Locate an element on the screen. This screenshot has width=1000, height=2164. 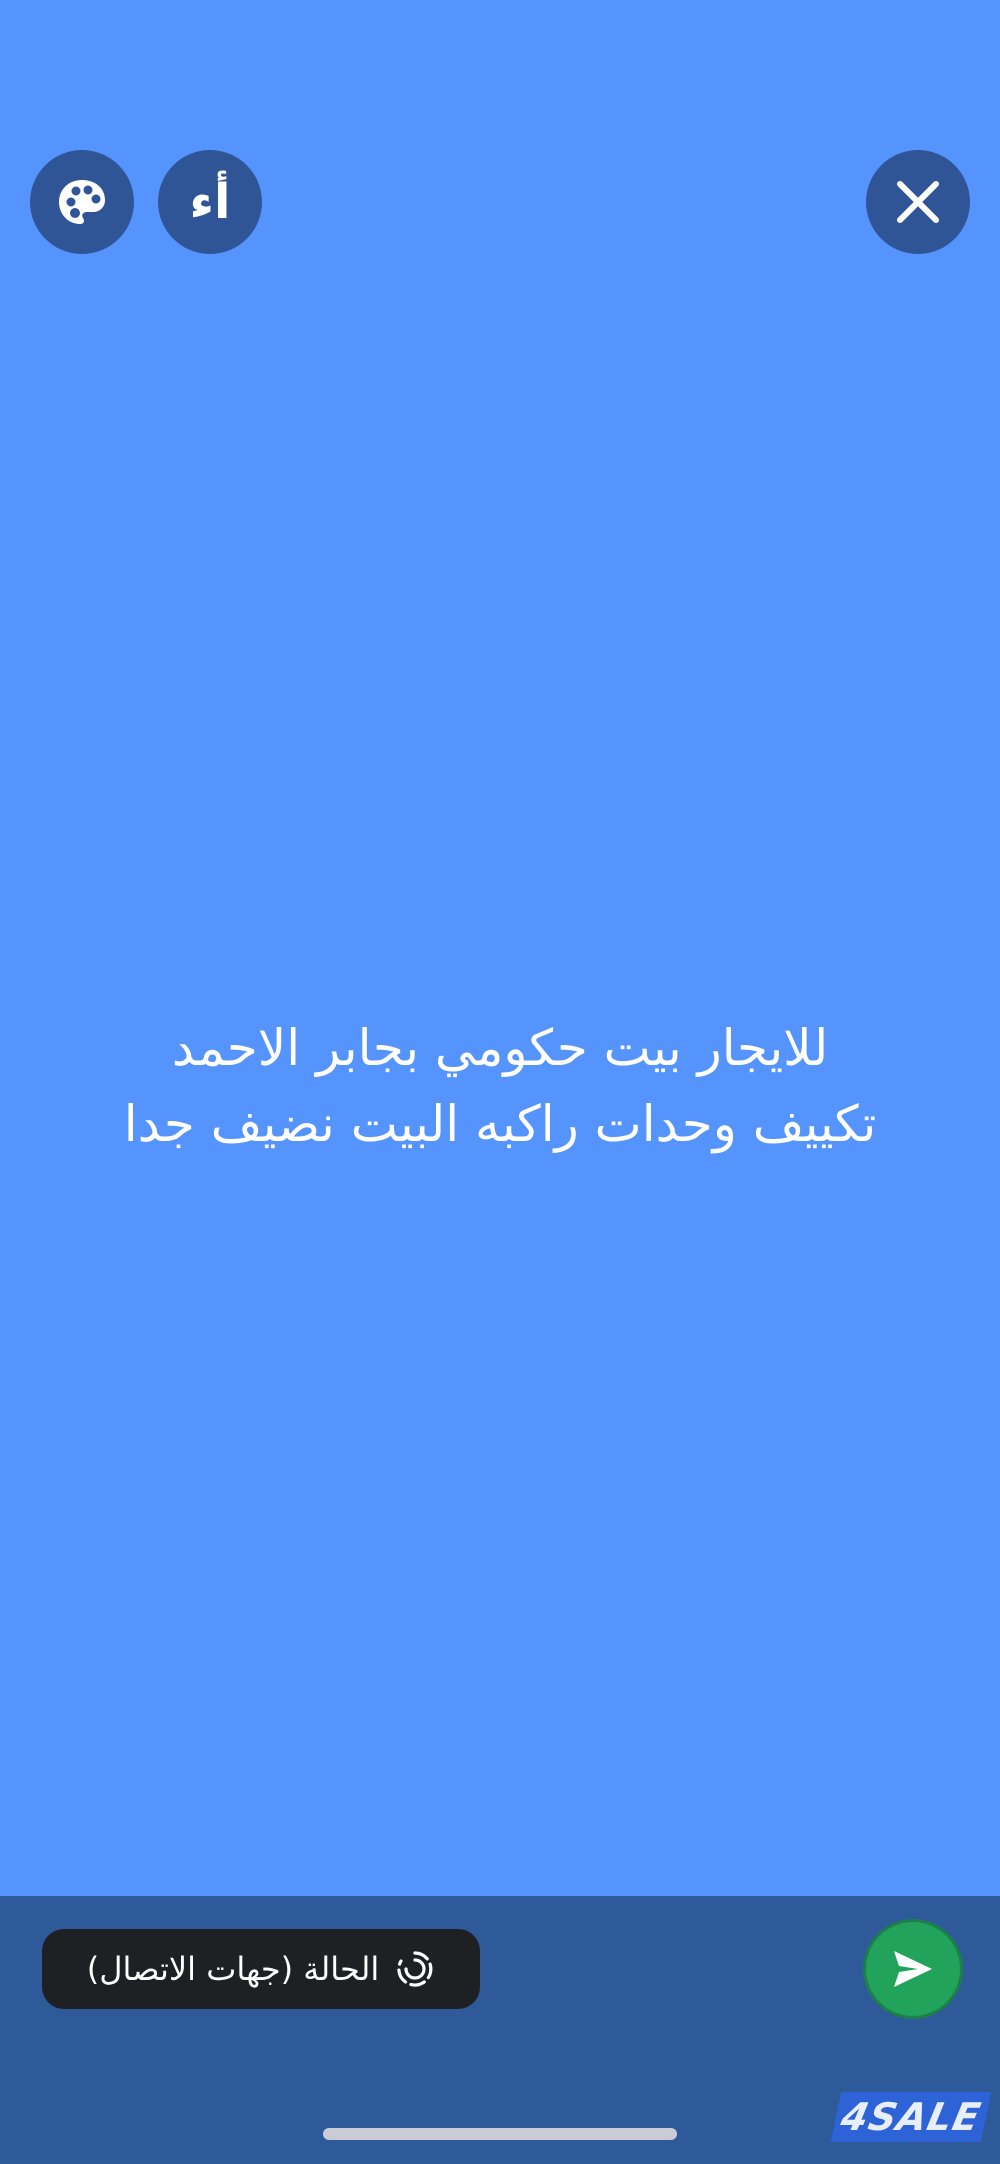
send-button is located at coordinates (913, 1969).